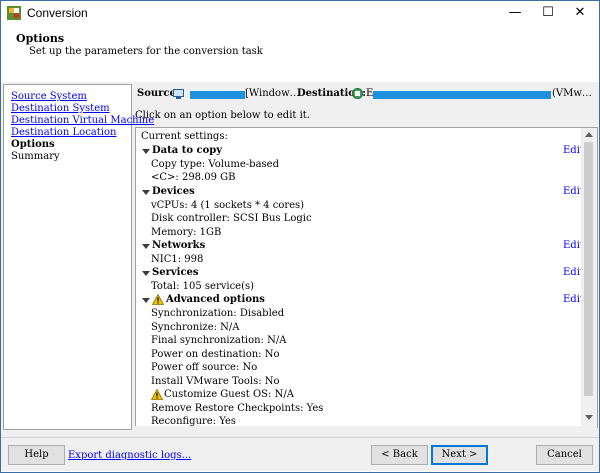 This screenshot has width=600, height=473. Describe the element at coordinates (40, 38) in the screenshot. I see `page-title: Options` at that location.